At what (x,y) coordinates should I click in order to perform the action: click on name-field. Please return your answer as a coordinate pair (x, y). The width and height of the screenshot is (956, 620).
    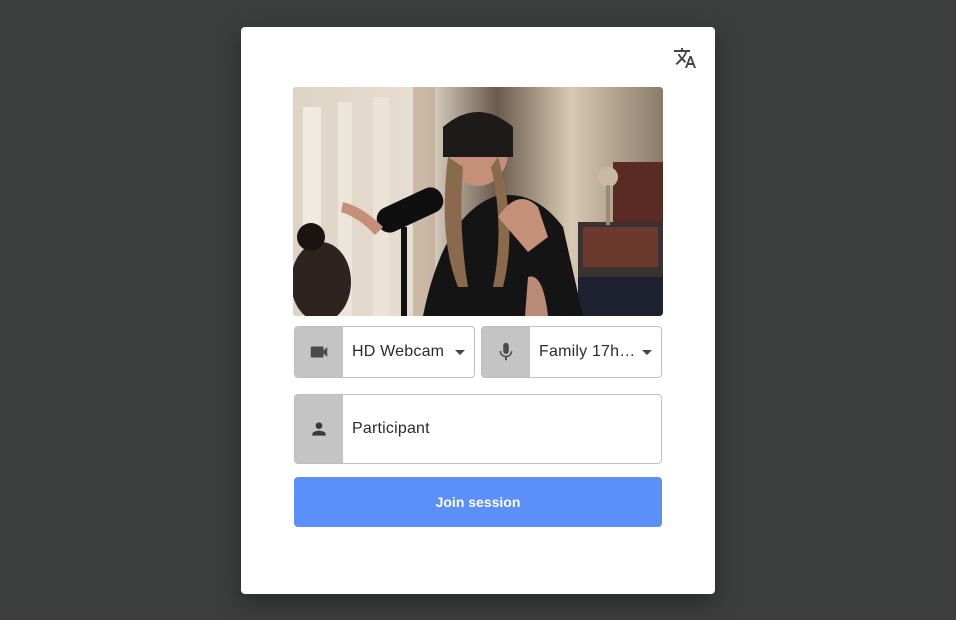
    Looking at the image, I should click on (478, 429).